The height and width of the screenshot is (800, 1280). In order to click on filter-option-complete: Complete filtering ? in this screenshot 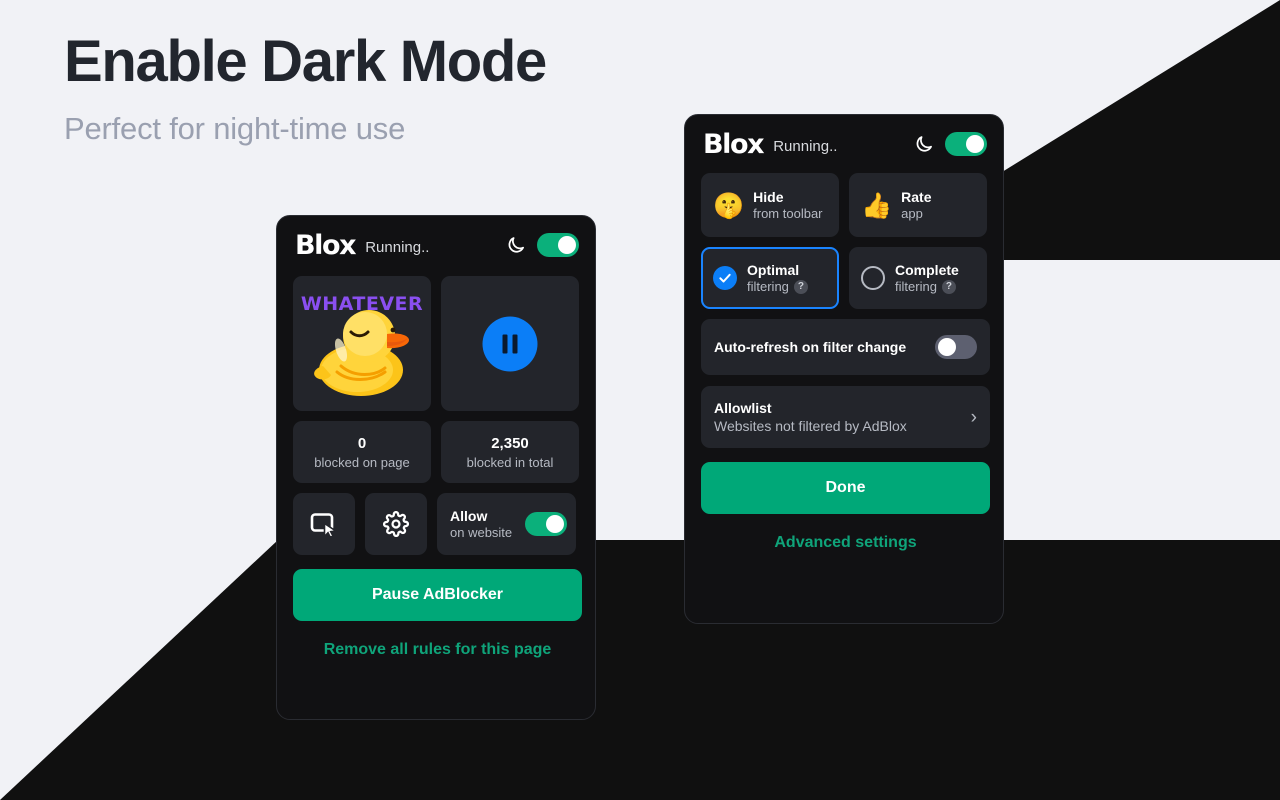, I will do `click(918, 278)`.